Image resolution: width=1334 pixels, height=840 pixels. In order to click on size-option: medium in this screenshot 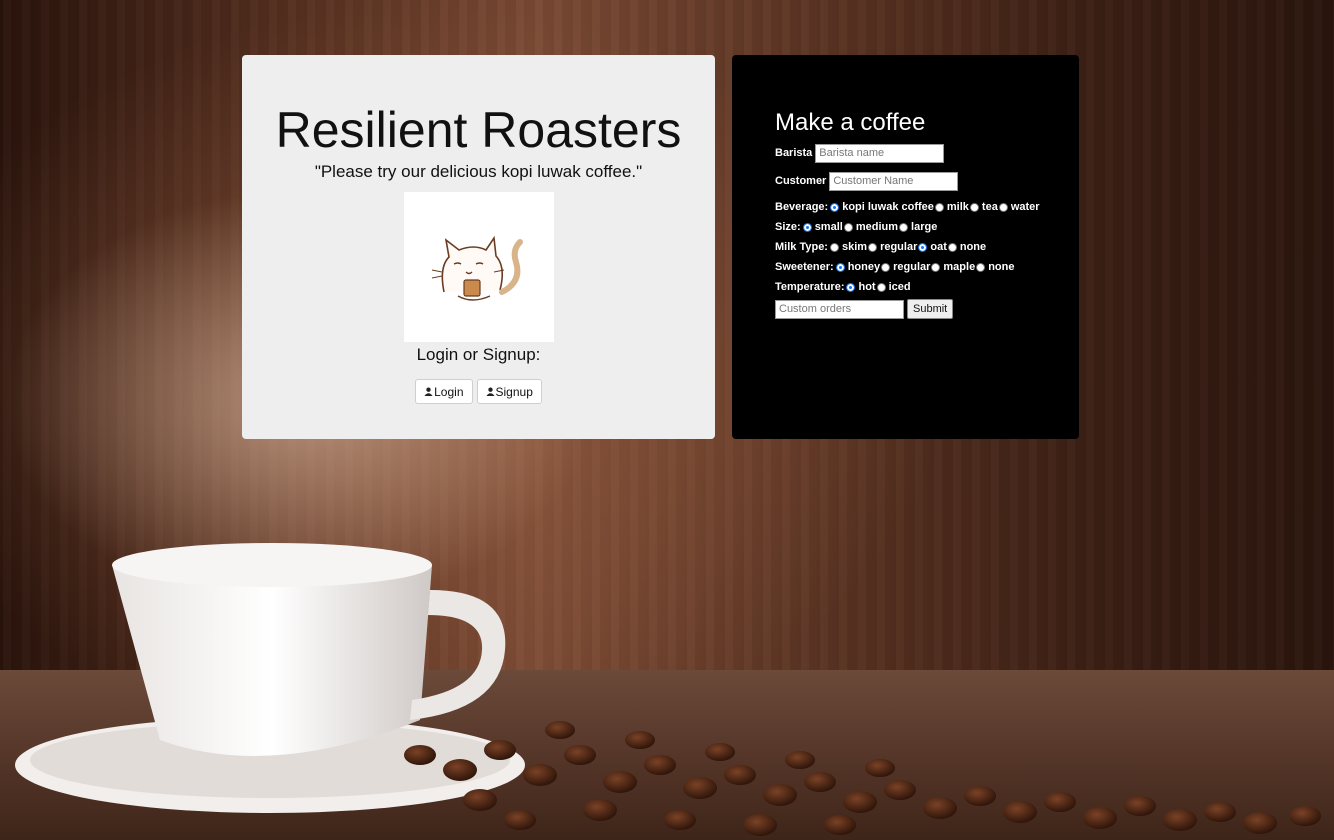, I will do `click(871, 227)`.